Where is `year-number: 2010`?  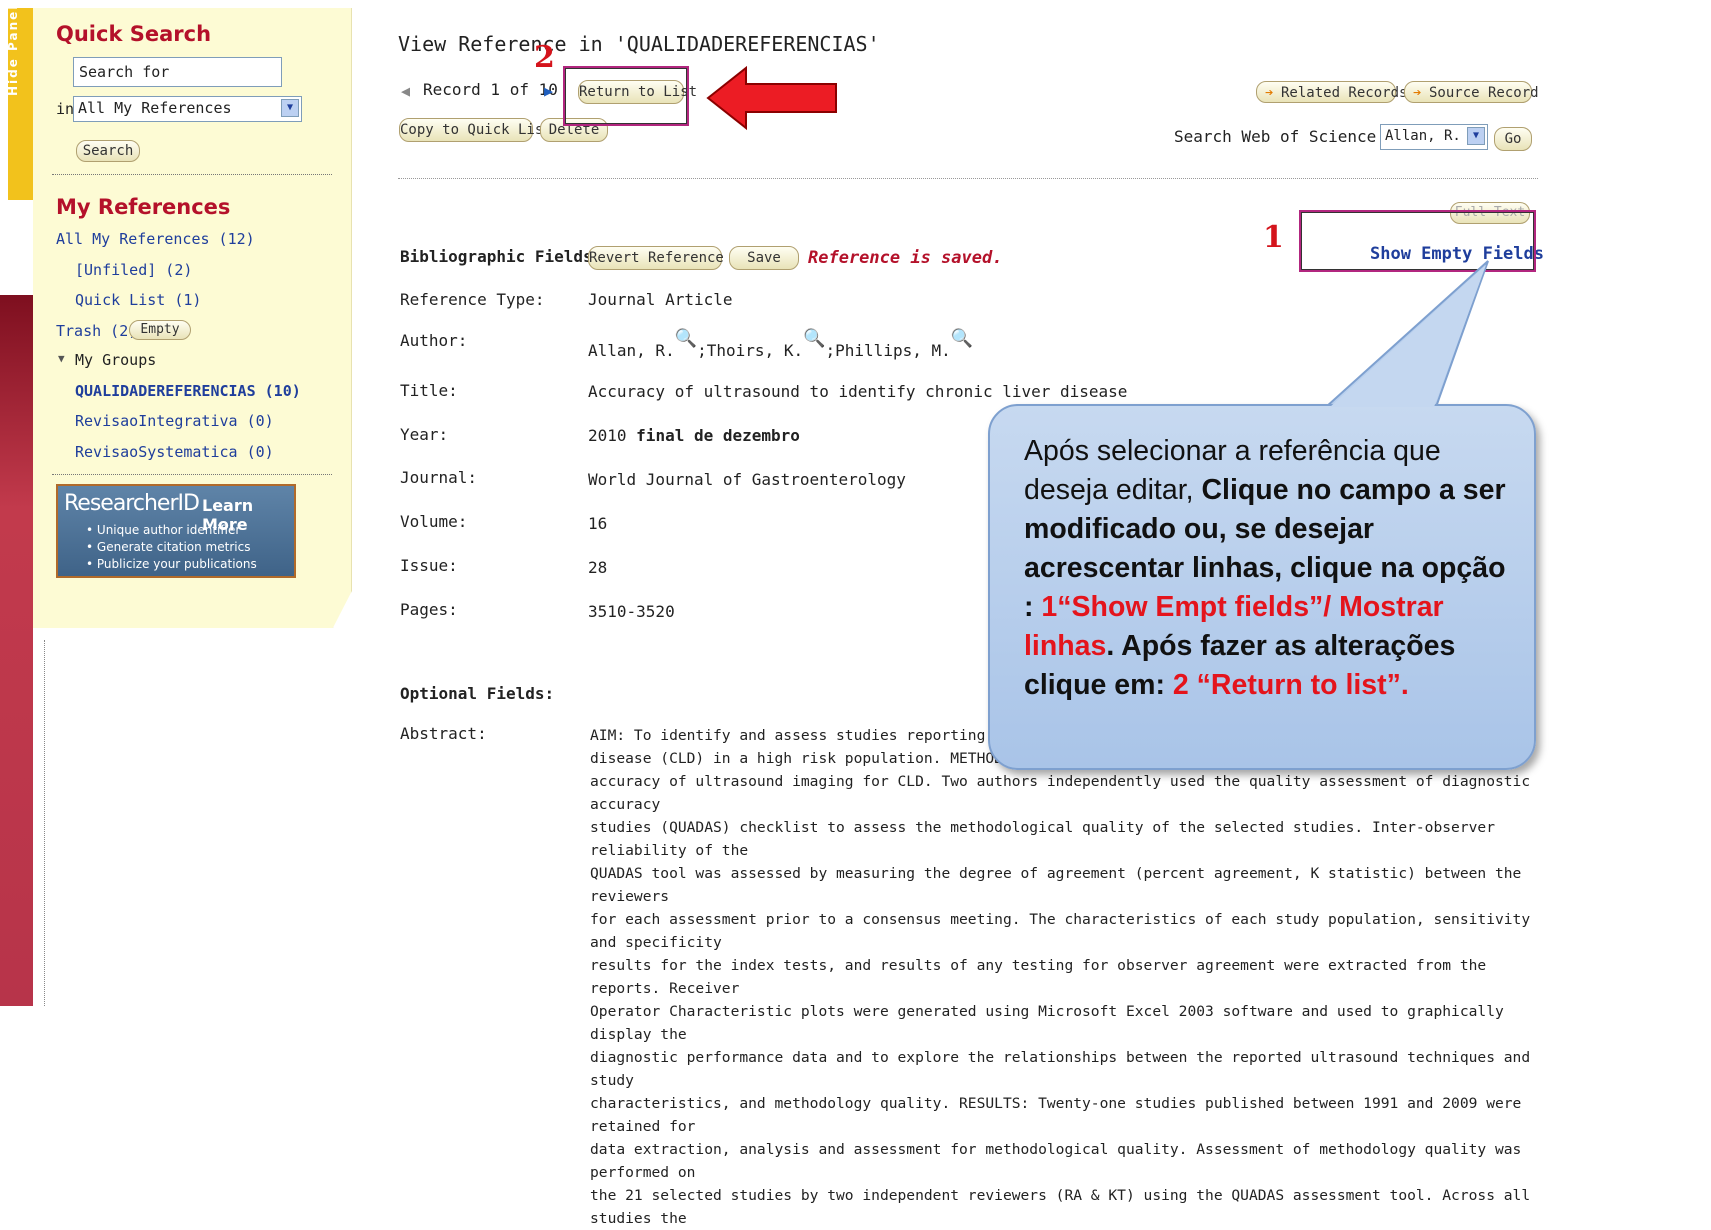
year-number: 2010 is located at coordinates (607, 435).